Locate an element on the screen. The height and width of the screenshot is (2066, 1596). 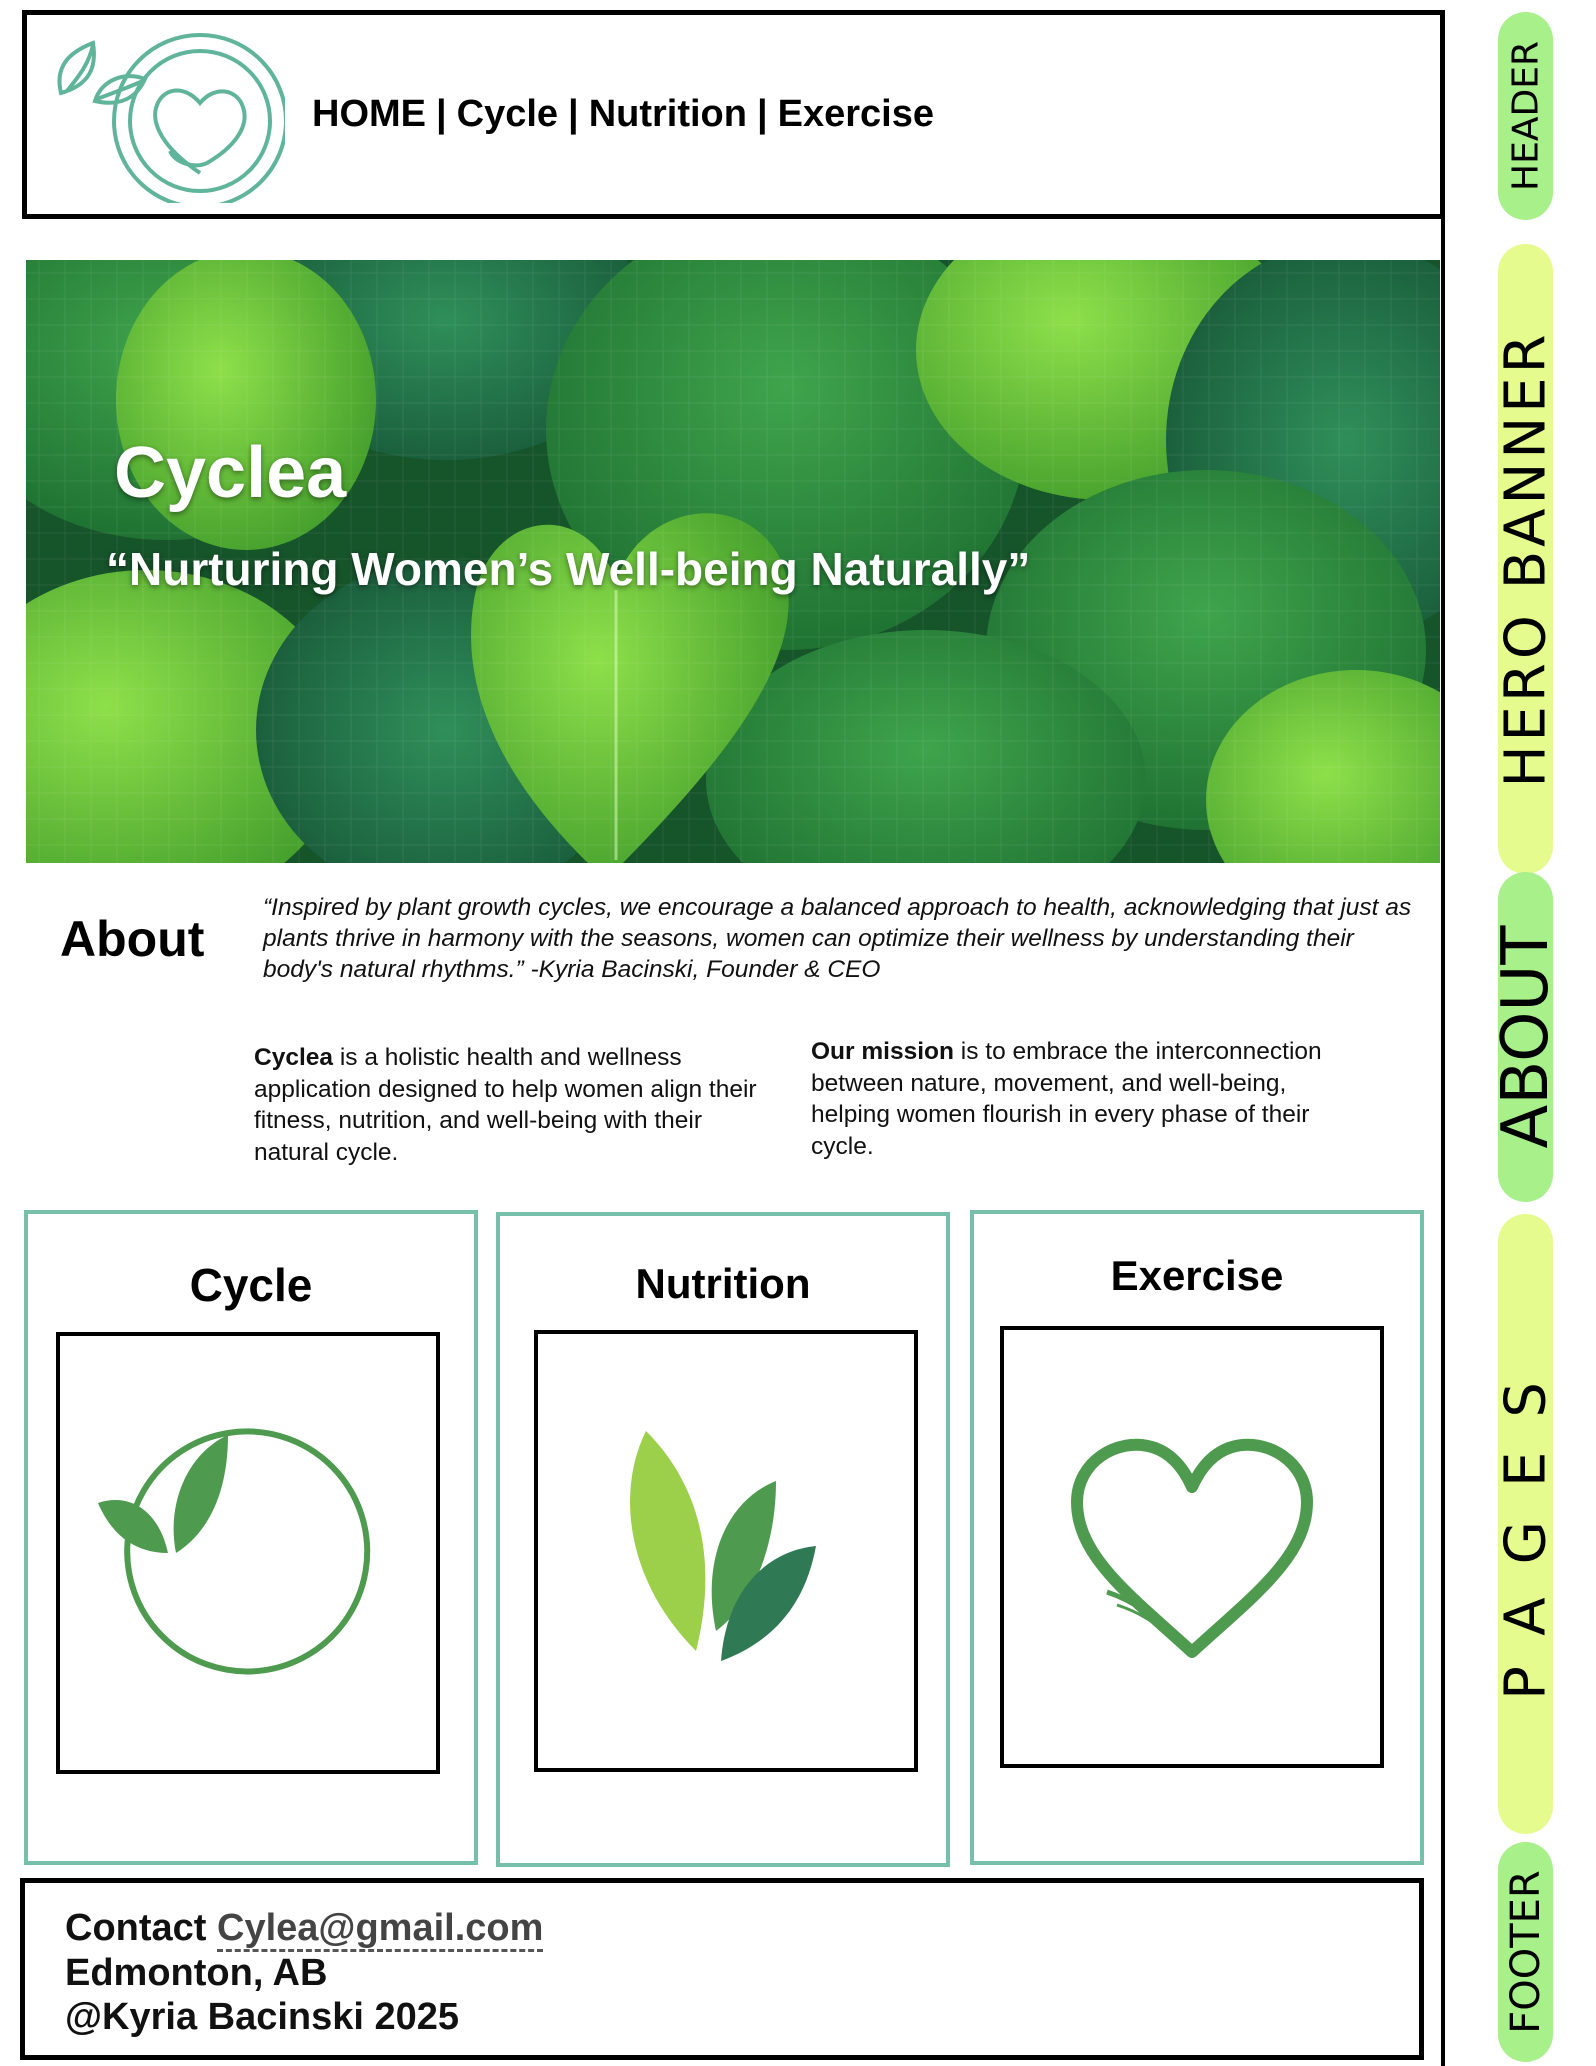
sidebar-label-about: ABOUT is located at coordinates (1526, 1037).